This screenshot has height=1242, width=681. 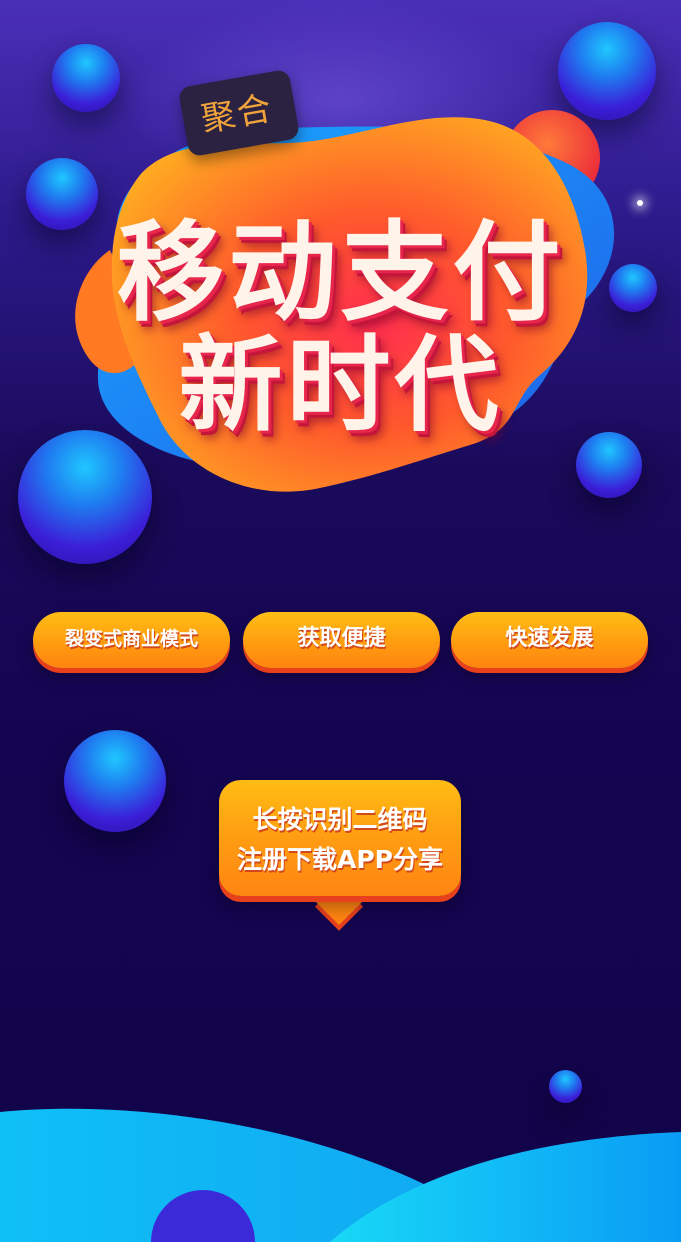 What do you see at coordinates (341, 640) in the screenshot?
I see `feature-pill-easy-access: 获取便捷` at bounding box center [341, 640].